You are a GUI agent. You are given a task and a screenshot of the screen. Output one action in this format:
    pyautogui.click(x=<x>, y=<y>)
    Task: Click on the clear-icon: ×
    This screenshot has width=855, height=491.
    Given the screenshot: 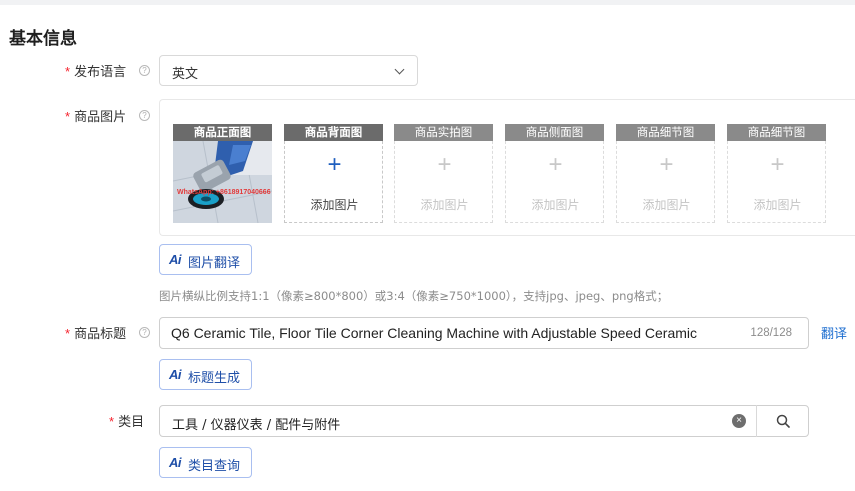 What is the action you would take?
    pyautogui.click(x=739, y=421)
    